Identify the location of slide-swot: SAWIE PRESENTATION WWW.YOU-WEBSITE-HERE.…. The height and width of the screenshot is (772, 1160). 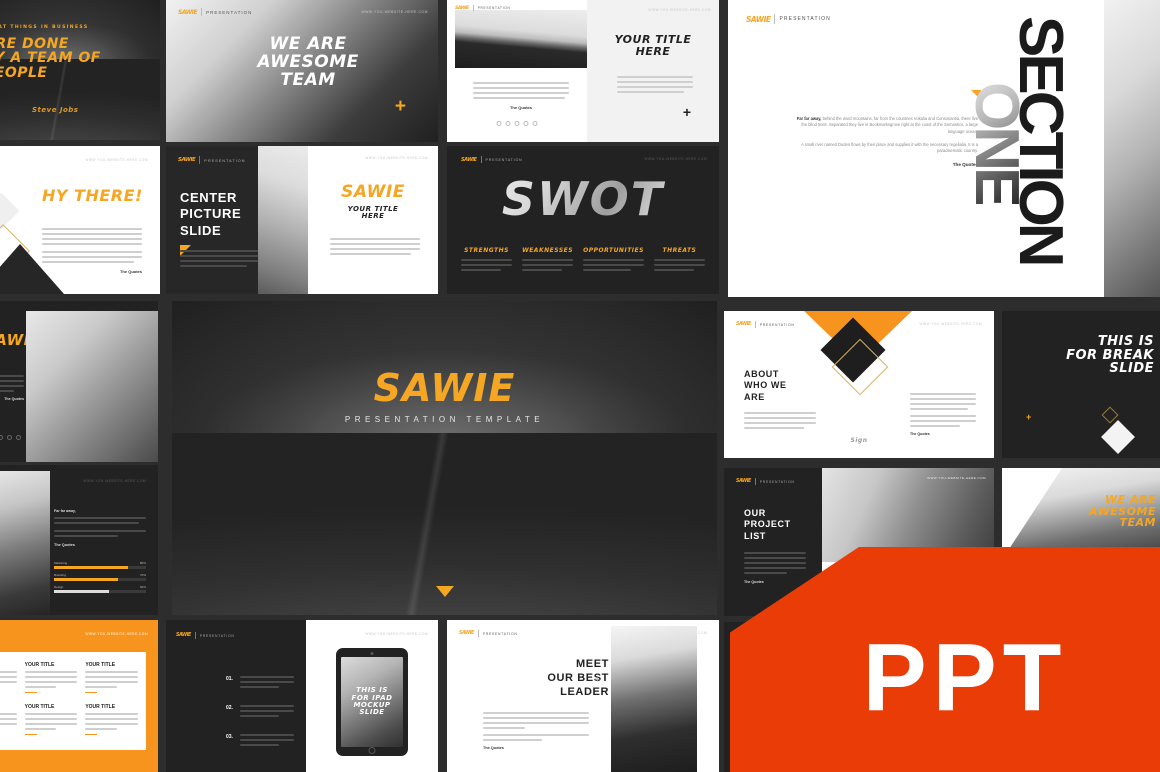
(583, 220).